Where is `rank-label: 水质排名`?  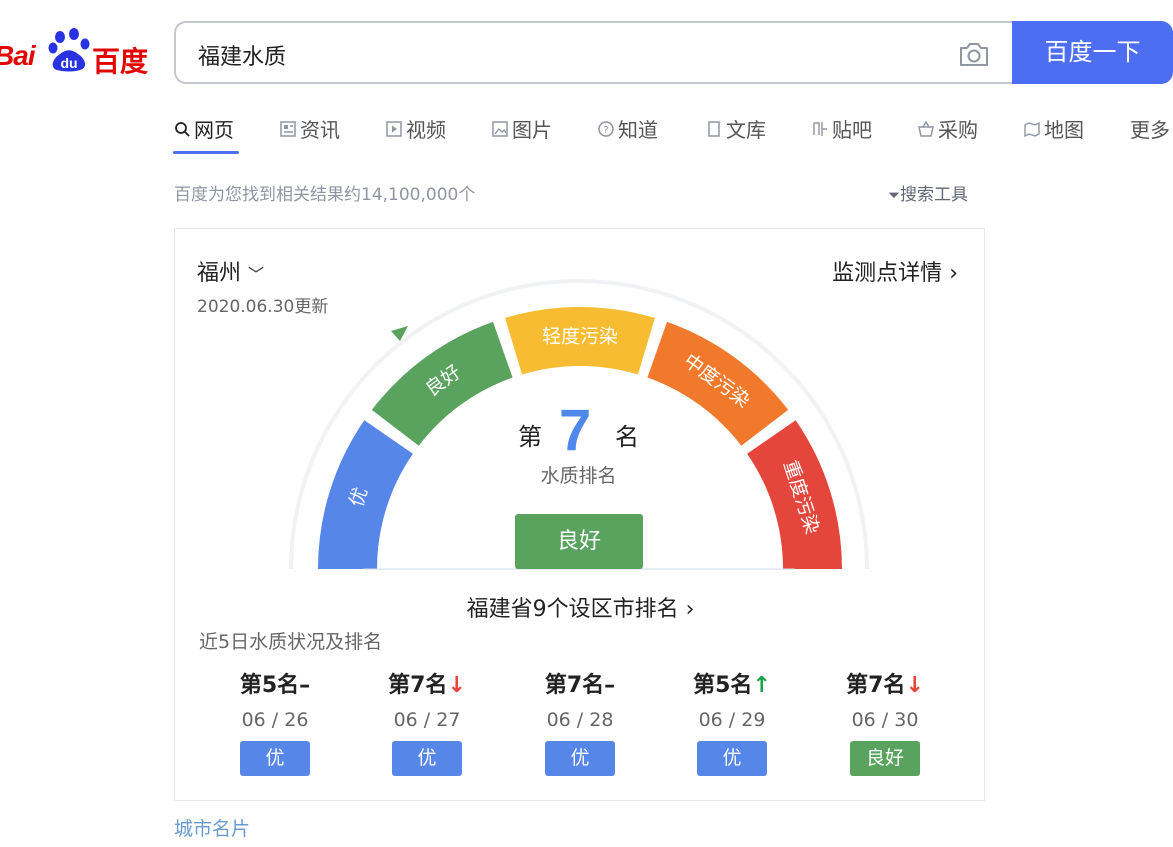
rank-label: 水质排名 is located at coordinates (578, 476).